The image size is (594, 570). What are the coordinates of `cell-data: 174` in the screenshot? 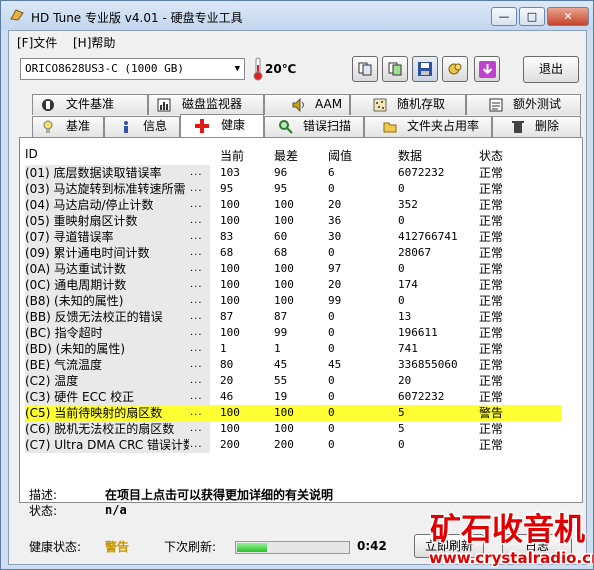 It's located at (408, 284).